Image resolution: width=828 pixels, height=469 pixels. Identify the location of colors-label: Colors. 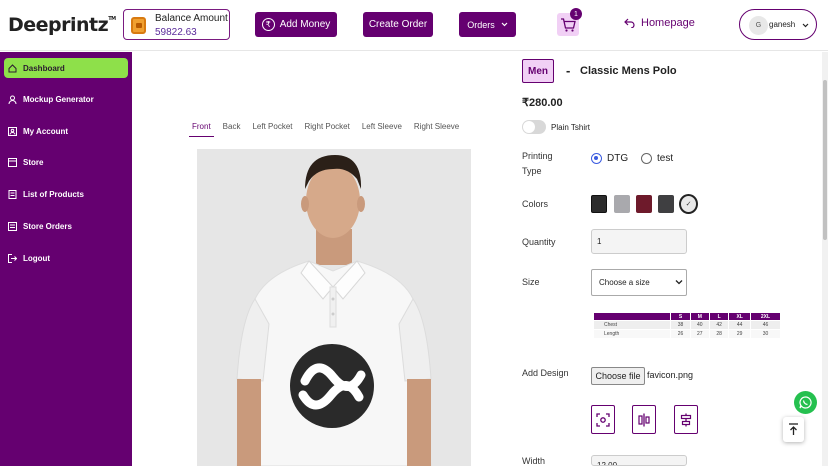
(535, 204).